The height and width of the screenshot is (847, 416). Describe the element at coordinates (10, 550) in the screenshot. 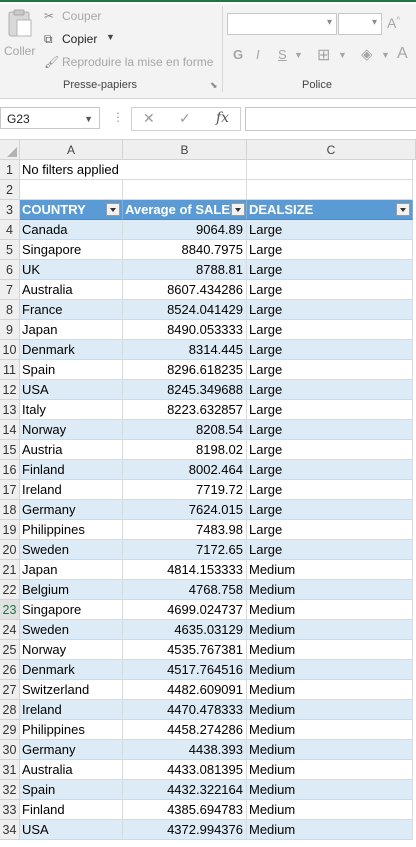

I see `row-header: 20` at that location.